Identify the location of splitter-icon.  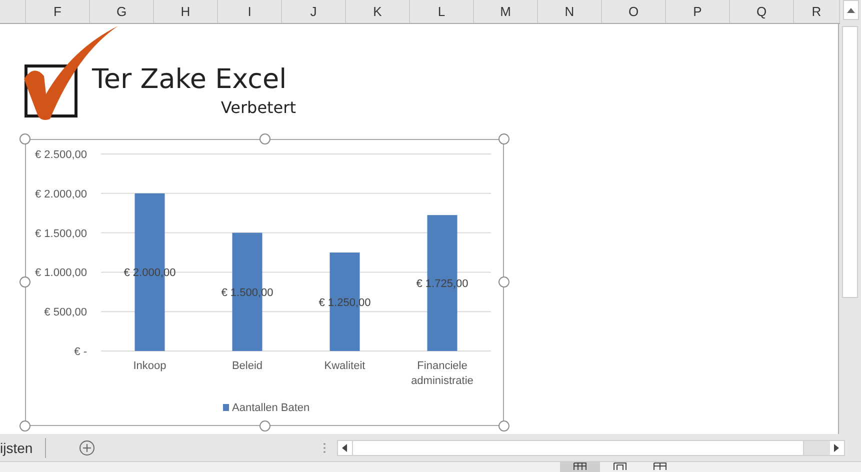
(324, 448).